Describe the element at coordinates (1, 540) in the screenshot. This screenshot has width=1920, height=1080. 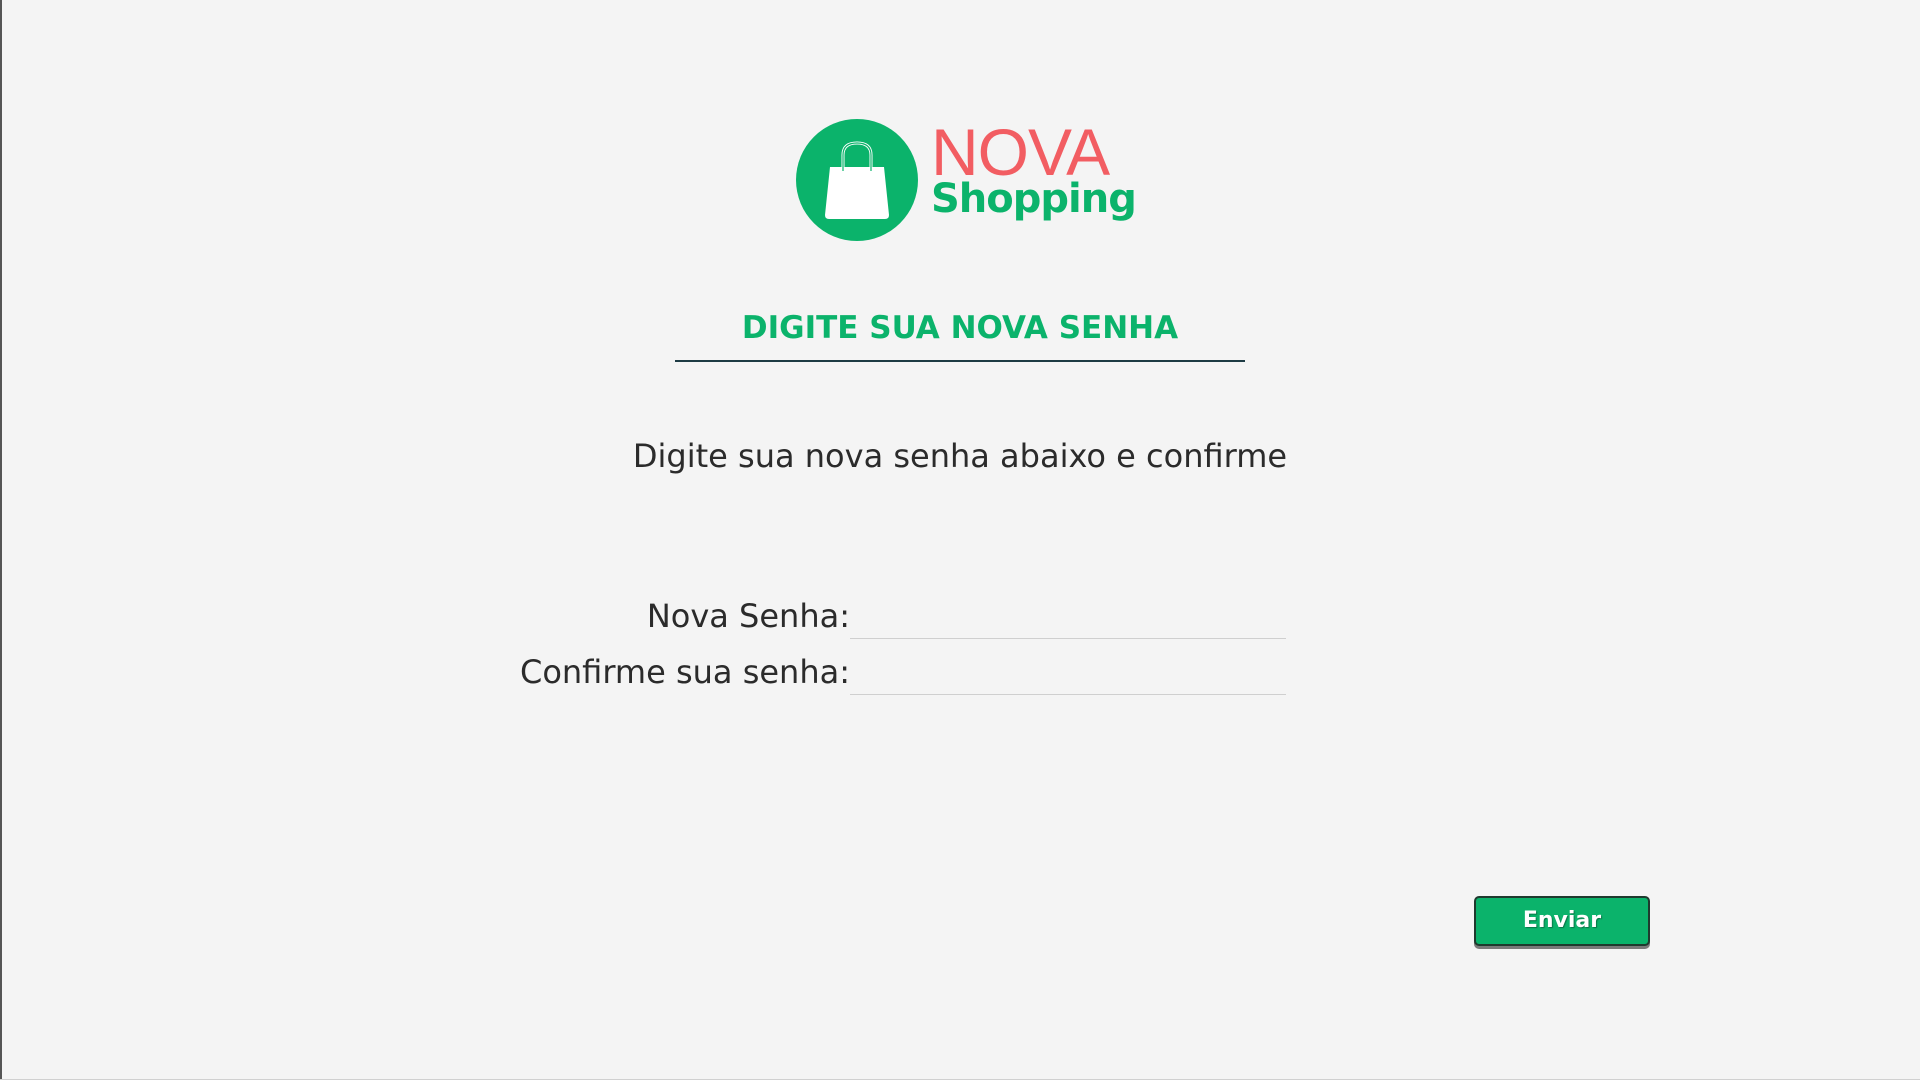
I see `window-left-border` at that location.